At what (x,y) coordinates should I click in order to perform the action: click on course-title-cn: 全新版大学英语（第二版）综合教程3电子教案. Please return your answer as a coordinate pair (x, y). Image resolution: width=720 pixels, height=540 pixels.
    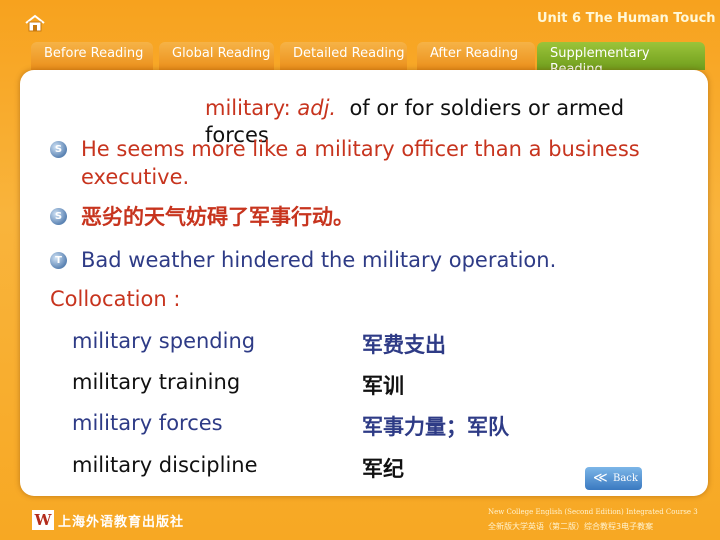
    Looking at the image, I should click on (571, 526).